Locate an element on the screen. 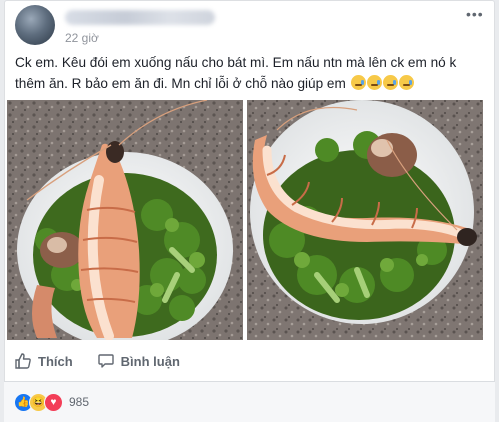  more-options-icon: ••• is located at coordinates (475, 14).